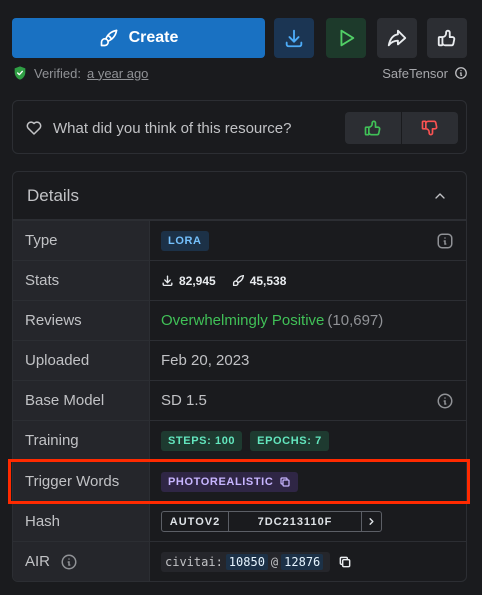  I want to click on hash-box: AUTOV2 7DC213110F, so click(271, 521).